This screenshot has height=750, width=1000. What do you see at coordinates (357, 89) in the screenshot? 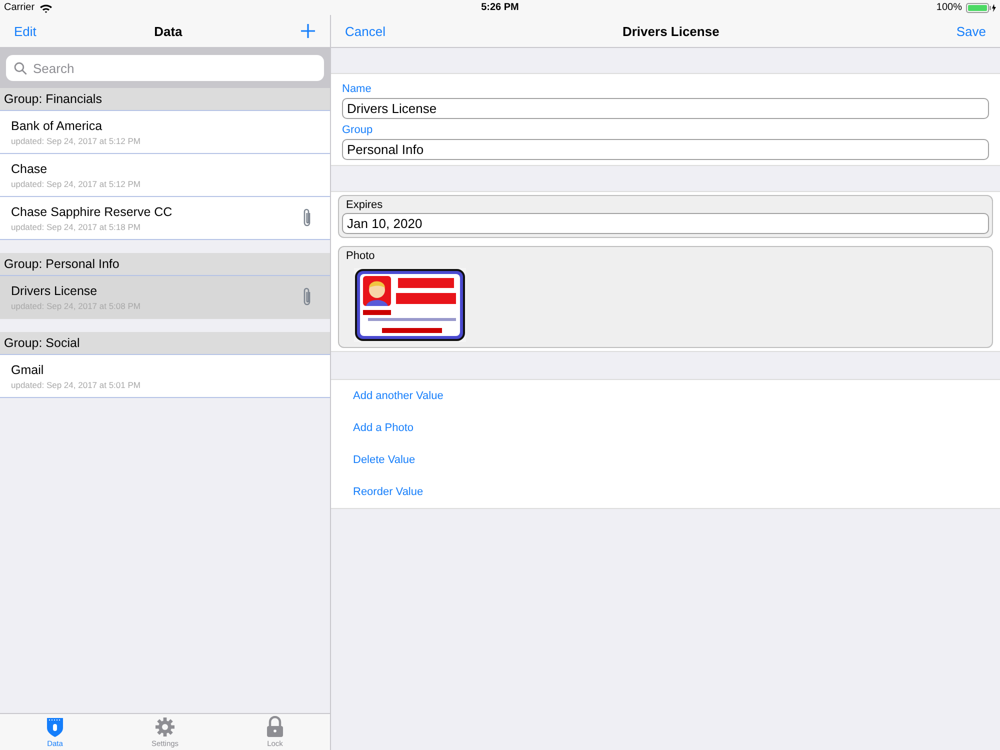
I see `field-label: Name` at bounding box center [357, 89].